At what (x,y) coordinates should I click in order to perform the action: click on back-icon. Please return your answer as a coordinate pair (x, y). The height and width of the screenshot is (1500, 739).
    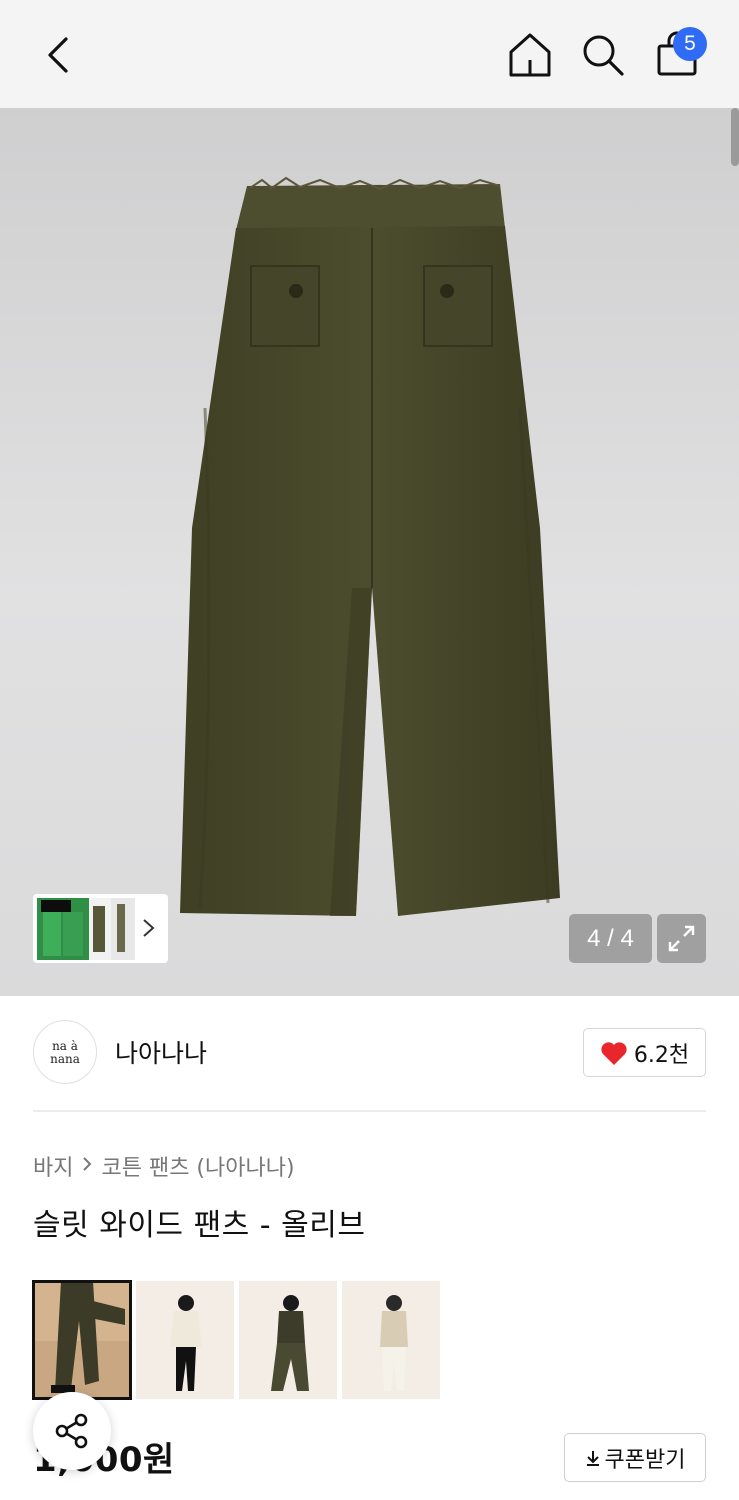
    Looking at the image, I should click on (58, 55).